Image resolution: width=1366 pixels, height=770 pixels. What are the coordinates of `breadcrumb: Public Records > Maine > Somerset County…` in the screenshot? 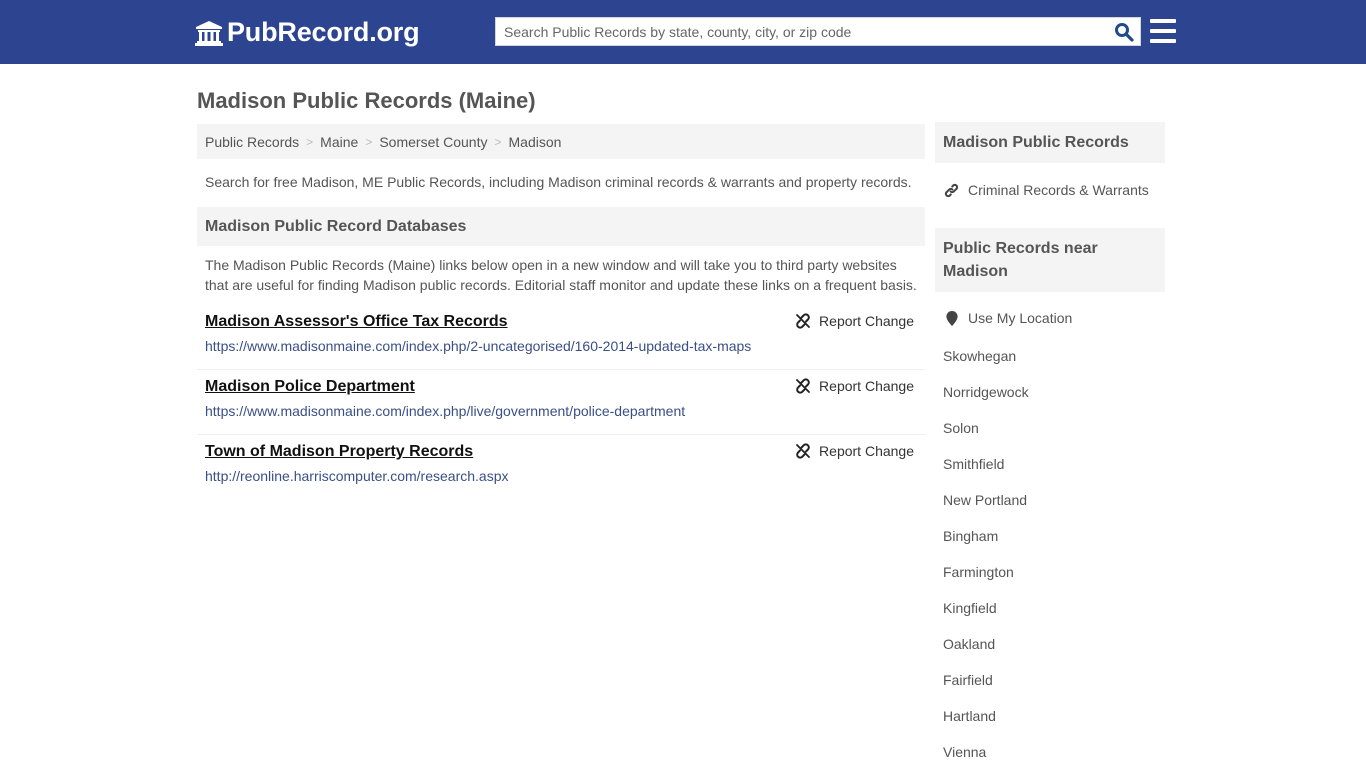 It's located at (561, 141).